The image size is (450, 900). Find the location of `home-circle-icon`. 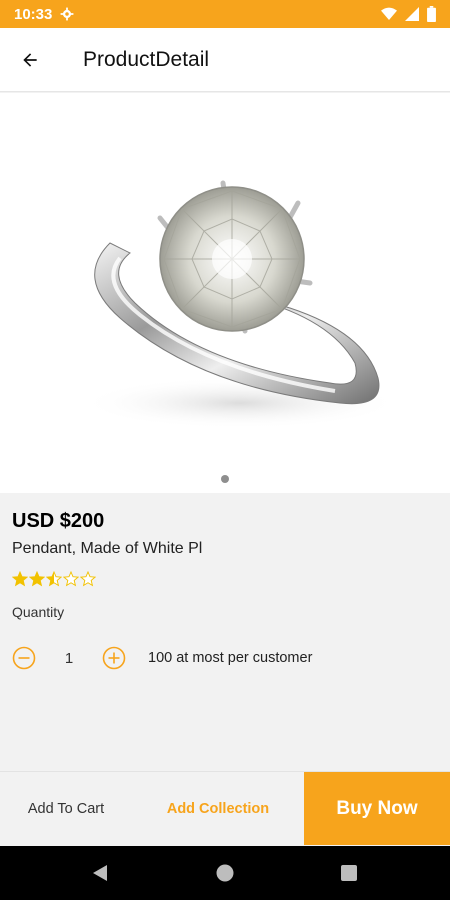

home-circle-icon is located at coordinates (225, 873).